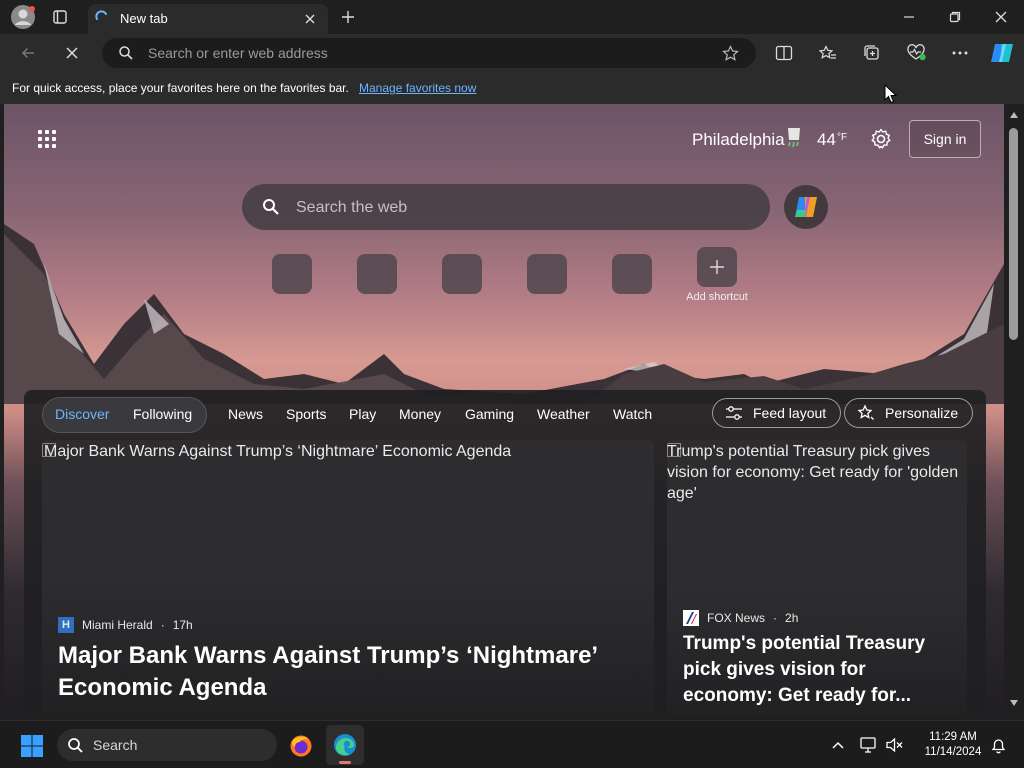 The width and height of the screenshot is (1024, 768). I want to click on active-app-indicator, so click(345, 762).